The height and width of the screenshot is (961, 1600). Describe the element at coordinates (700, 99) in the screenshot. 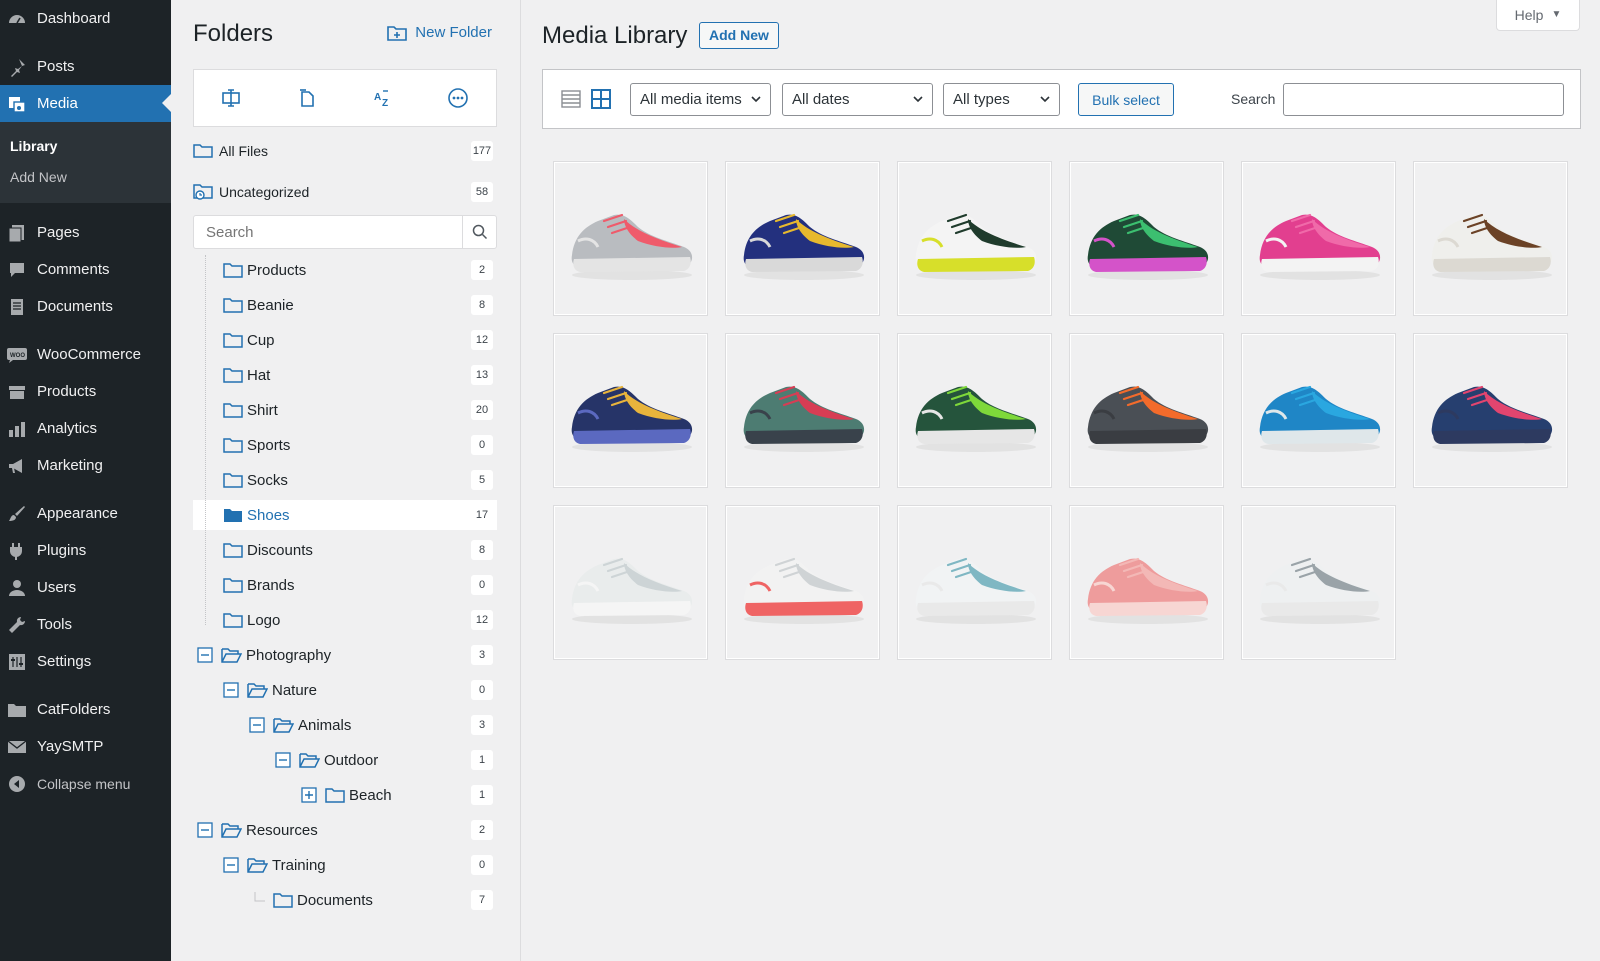

I see `media-type-select: All media items` at that location.